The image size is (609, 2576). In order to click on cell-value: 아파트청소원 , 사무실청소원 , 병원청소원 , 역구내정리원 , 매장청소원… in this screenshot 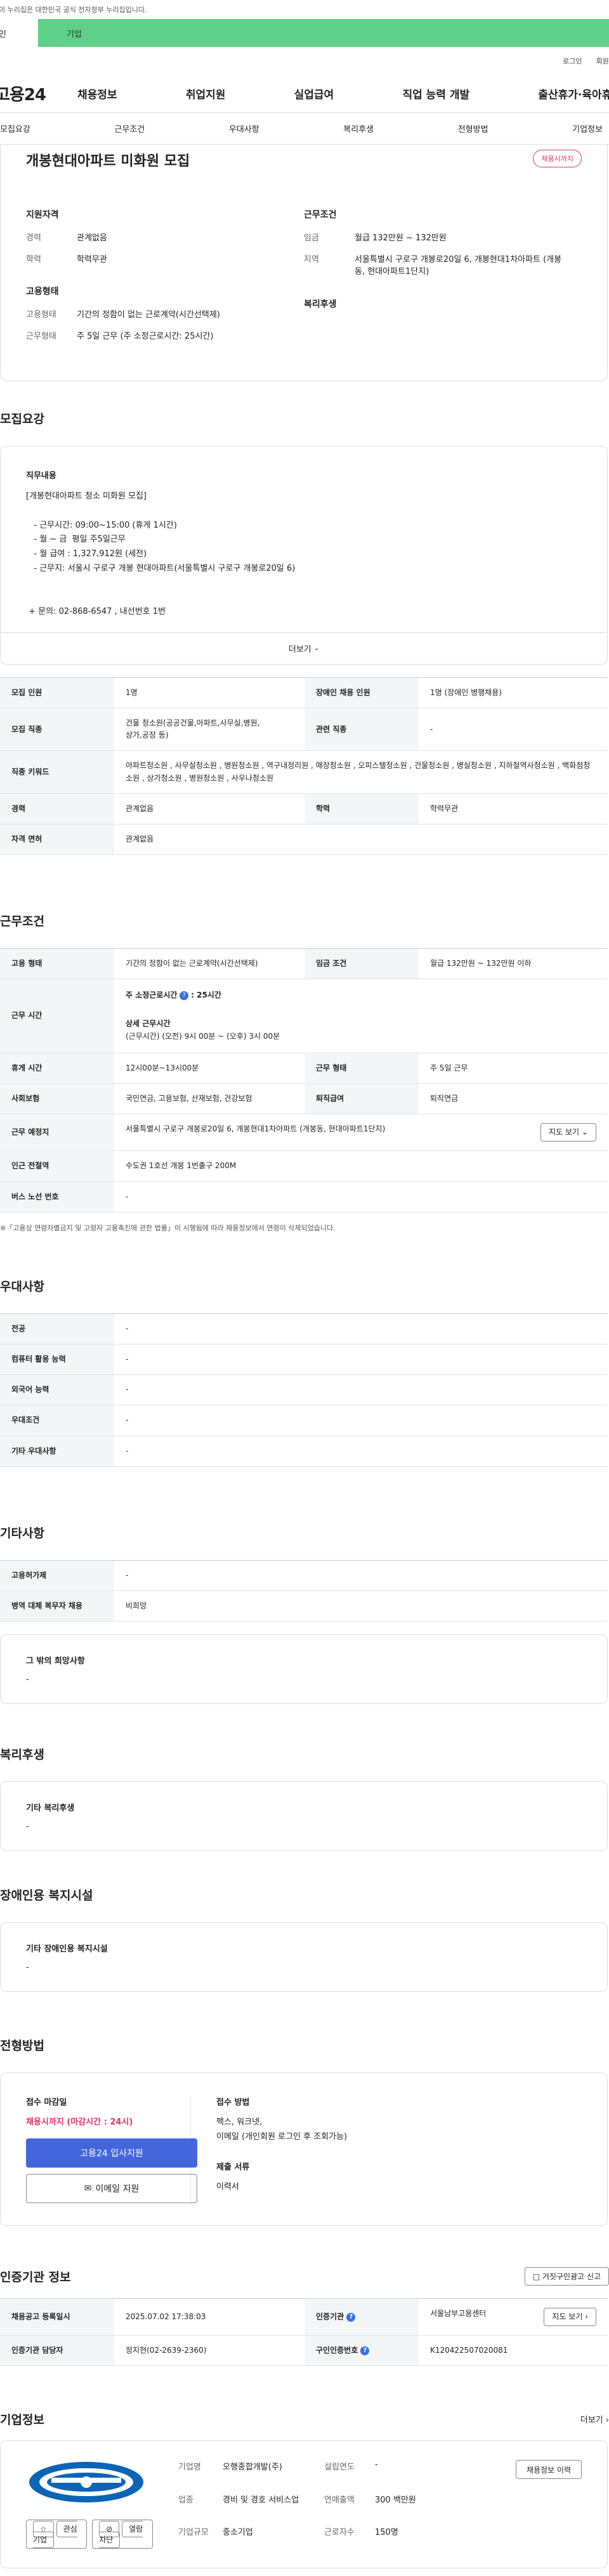, I will do `click(361, 772)`.